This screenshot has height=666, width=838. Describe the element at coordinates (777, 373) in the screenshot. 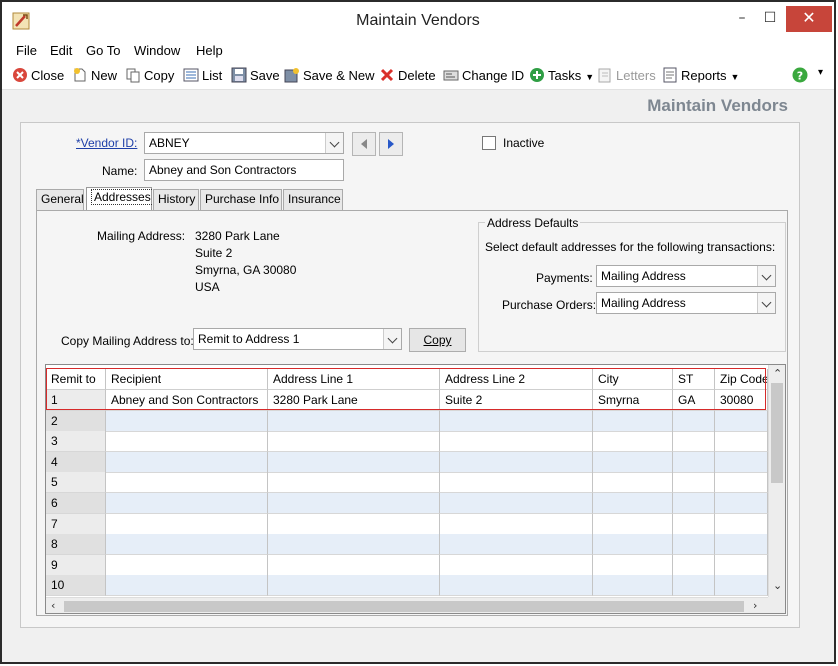

I see `scroll-up-icon: ⌃` at that location.